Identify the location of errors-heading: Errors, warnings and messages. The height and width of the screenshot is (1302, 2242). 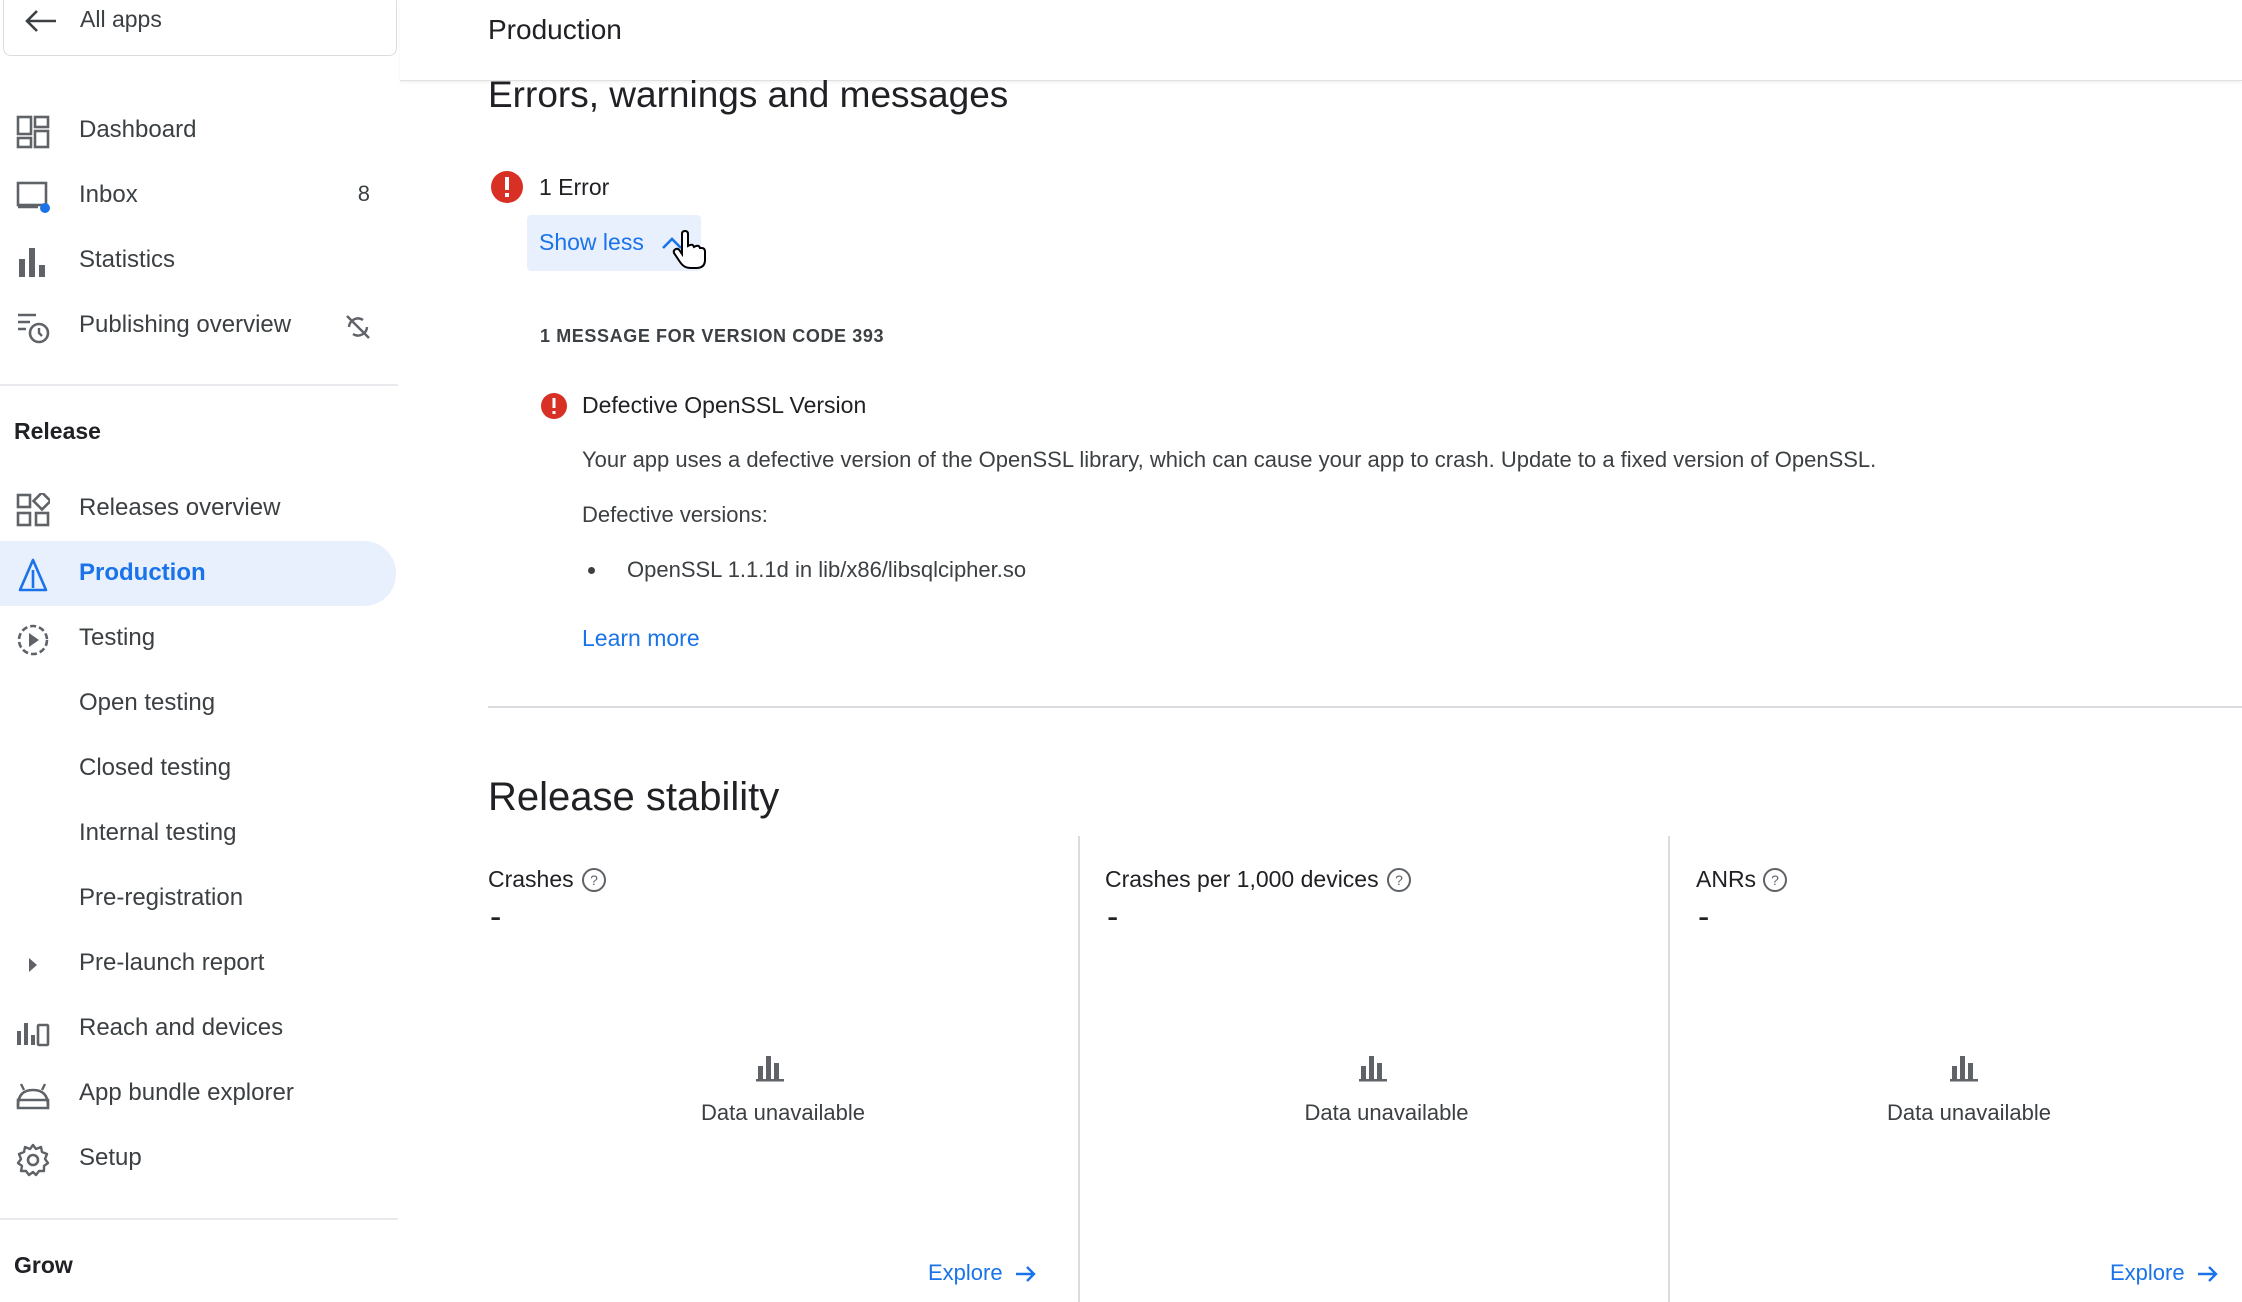
(748, 94).